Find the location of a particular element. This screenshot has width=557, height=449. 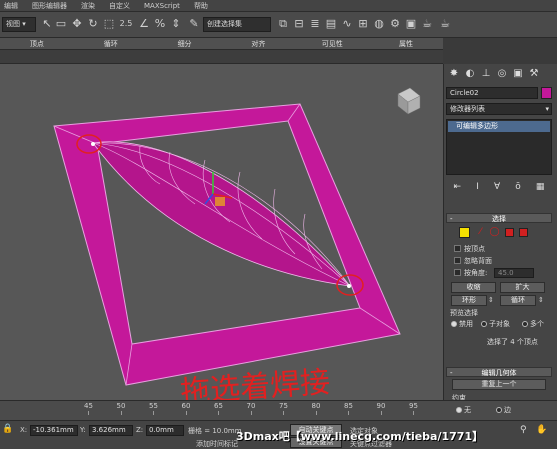

ribbon-tab-align: 对齐 is located at coordinates (258, 43).